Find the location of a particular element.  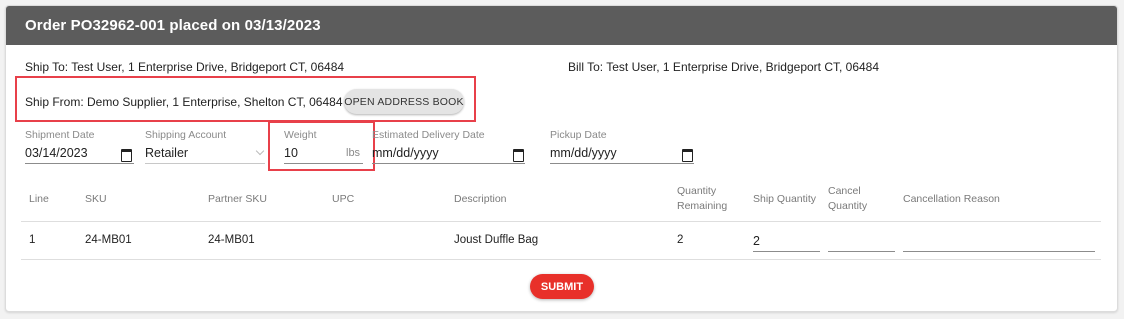

column-header-cancellation-reason: Cancellation Reason is located at coordinates (951, 199).